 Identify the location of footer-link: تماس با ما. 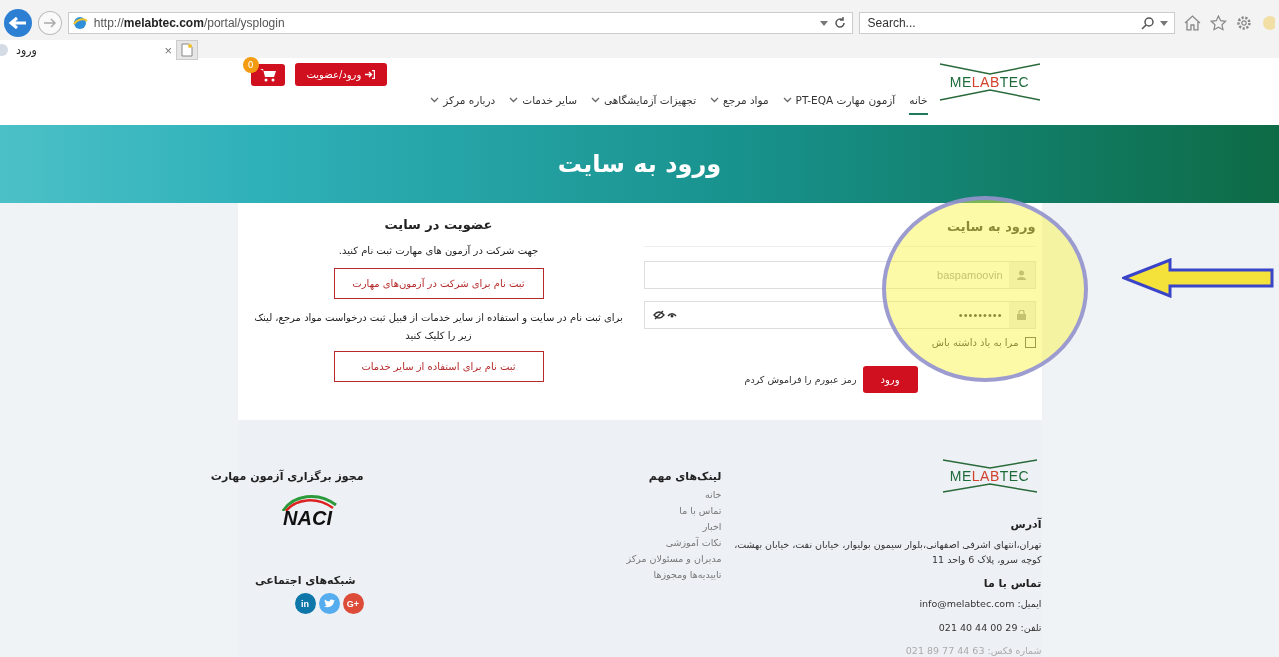
(602, 510).